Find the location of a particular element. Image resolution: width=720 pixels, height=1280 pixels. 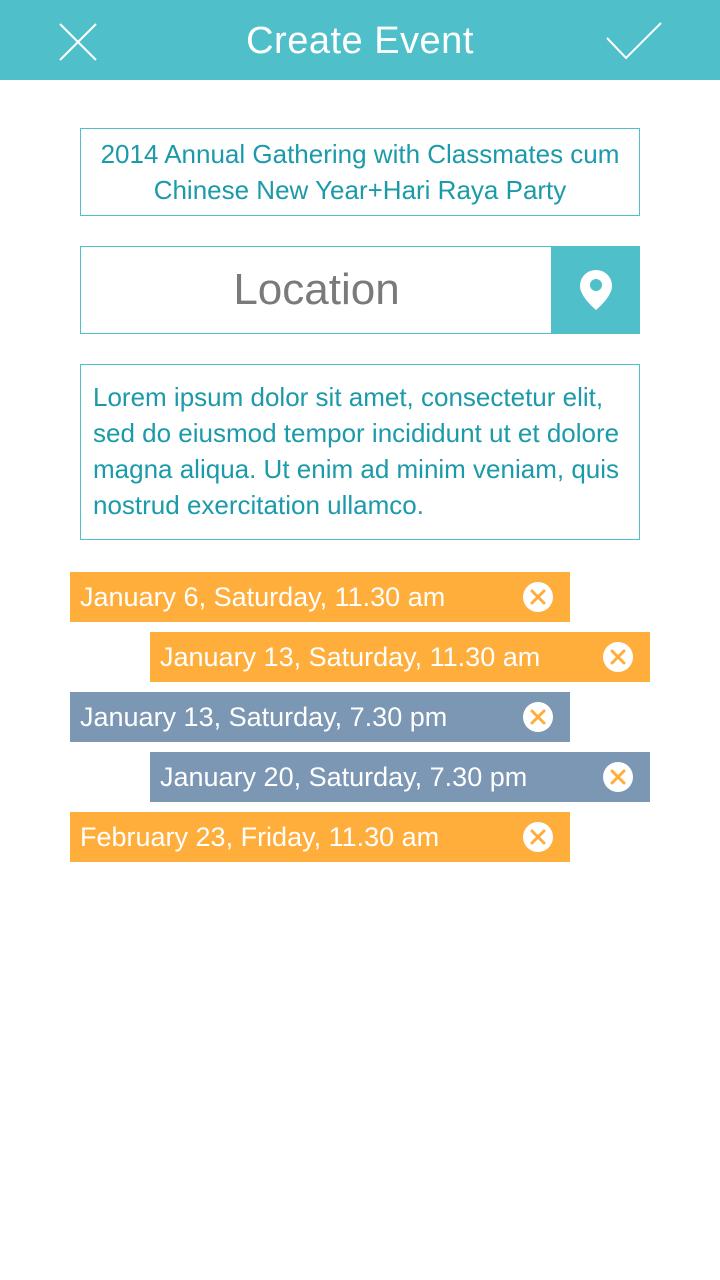

confirm-button is located at coordinates (634, 41).